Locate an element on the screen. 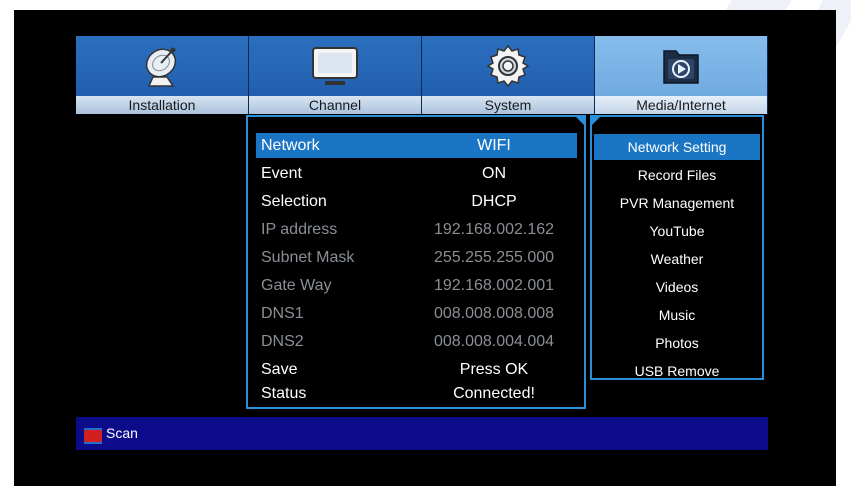  setting-row-event: Event ON is located at coordinates (416, 173).